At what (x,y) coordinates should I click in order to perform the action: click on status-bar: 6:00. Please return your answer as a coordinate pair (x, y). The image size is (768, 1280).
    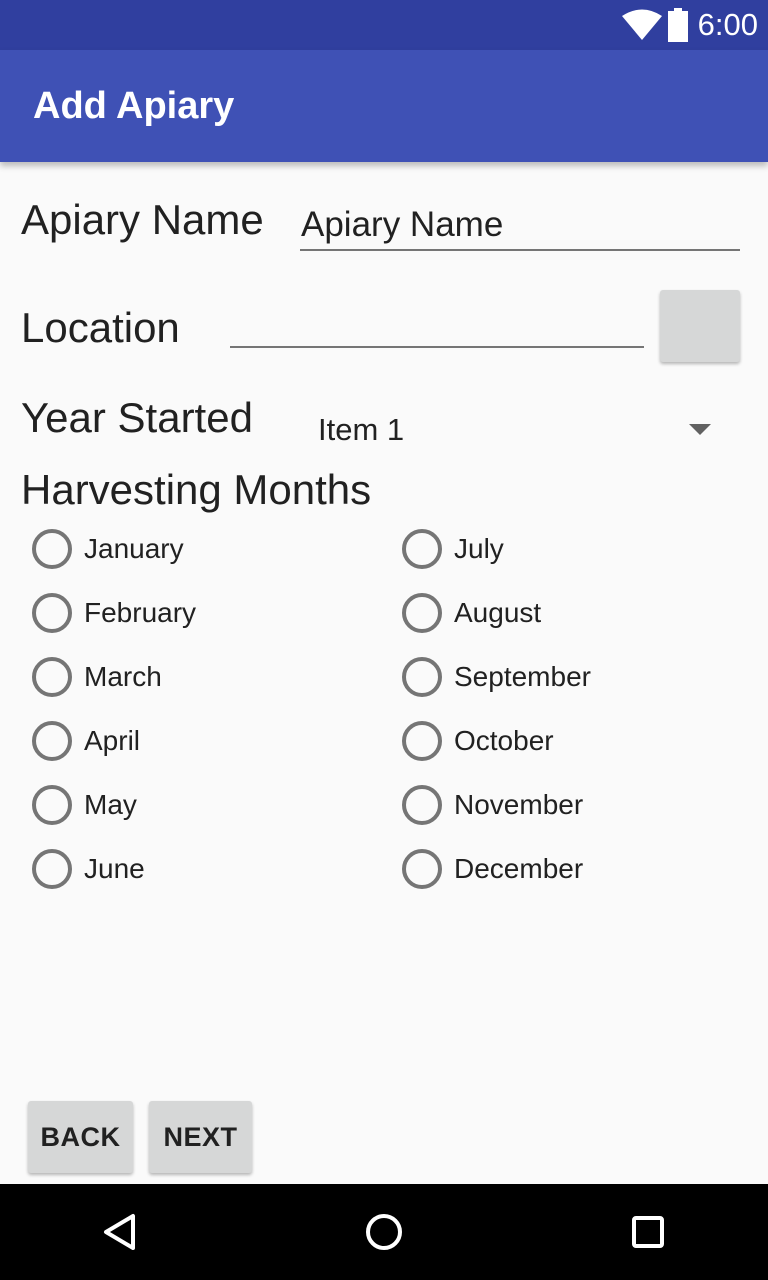
    Looking at the image, I should click on (384, 25).